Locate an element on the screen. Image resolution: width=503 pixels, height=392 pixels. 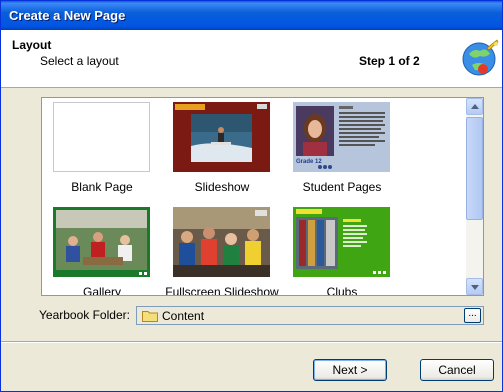
fullscreen-slideshow-thumbnail is located at coordinates (221, 242).